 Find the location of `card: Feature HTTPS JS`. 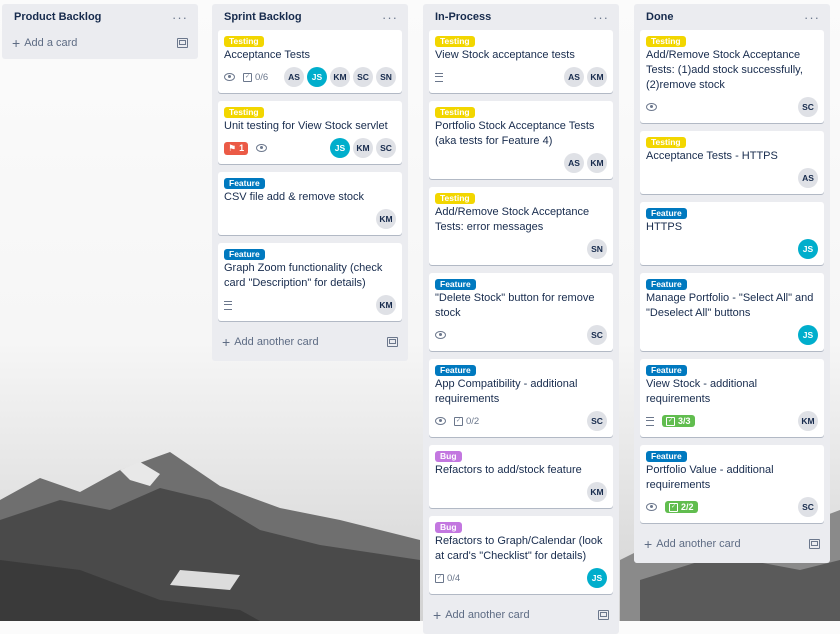

card: Feature HTTPS JS is located at coordinates (732, 233).